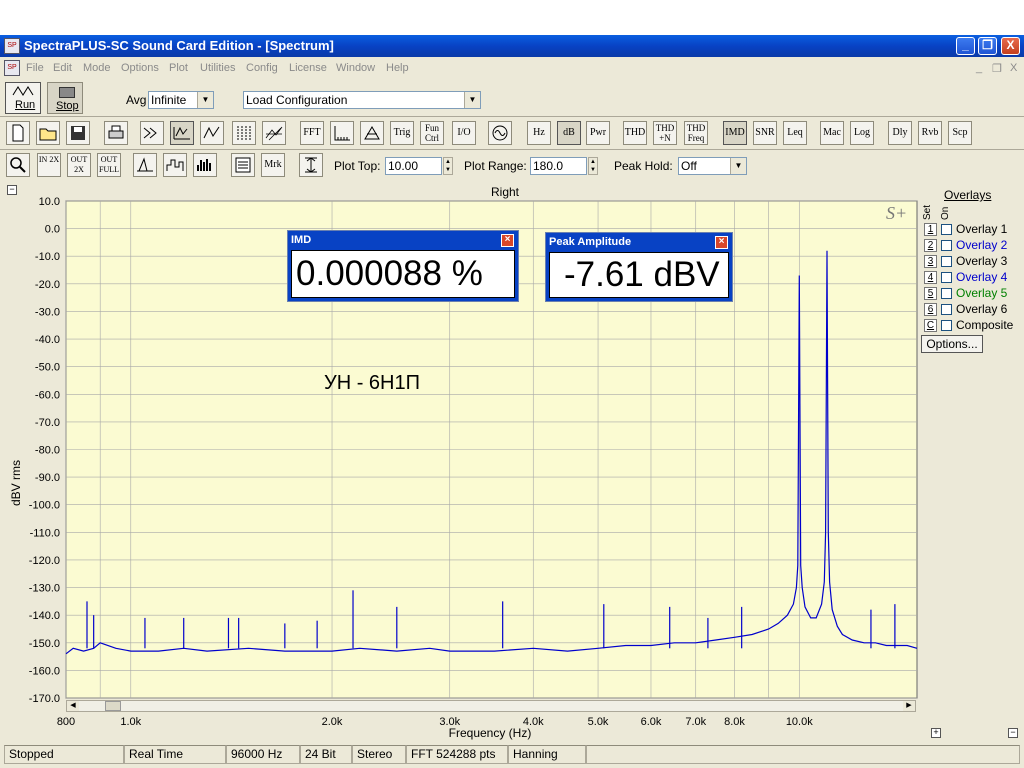 This screenshot has height=768, width=1024. I want to click on thd-freq-button: THD Freq, so click(696, 133).